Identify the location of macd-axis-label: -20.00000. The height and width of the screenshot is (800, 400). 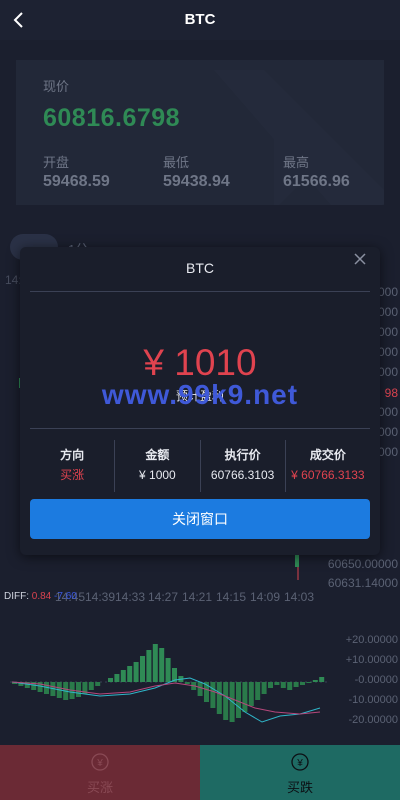
(373, 720).